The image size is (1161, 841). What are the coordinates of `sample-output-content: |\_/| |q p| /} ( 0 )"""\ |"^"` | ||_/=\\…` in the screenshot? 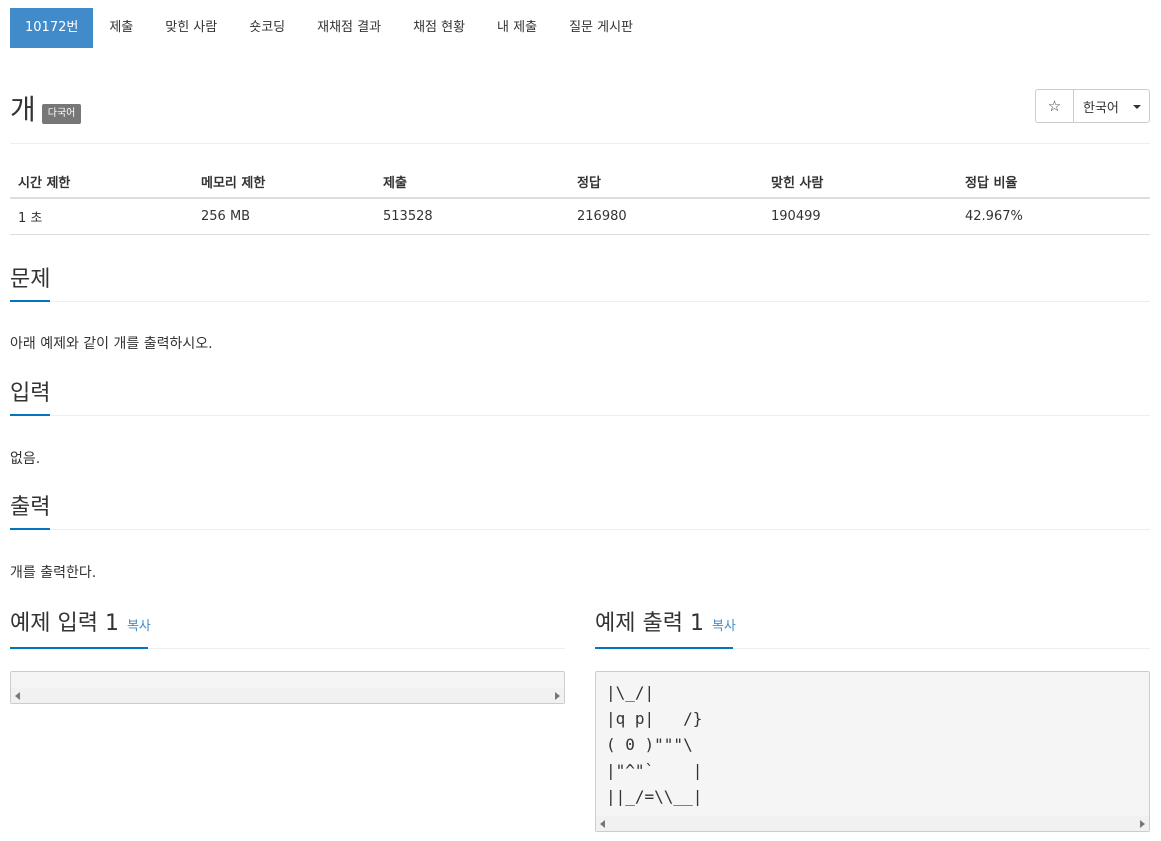 It's located at (654, 744).